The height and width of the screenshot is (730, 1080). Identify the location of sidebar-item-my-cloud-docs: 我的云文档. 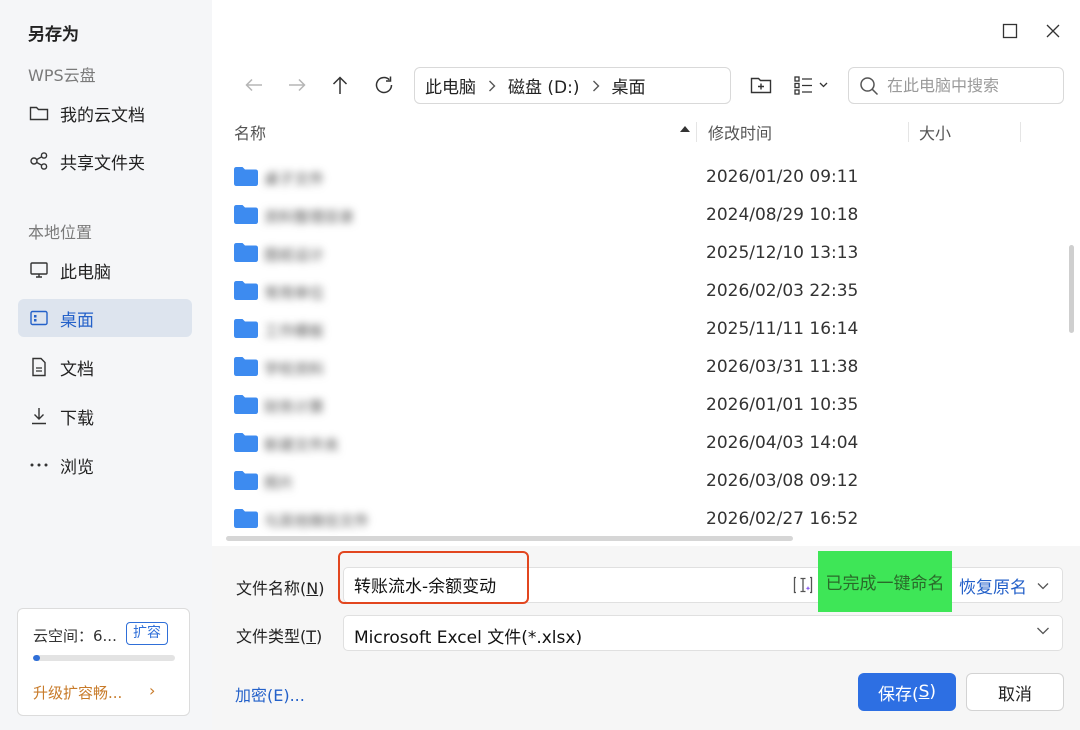
(105, 113).